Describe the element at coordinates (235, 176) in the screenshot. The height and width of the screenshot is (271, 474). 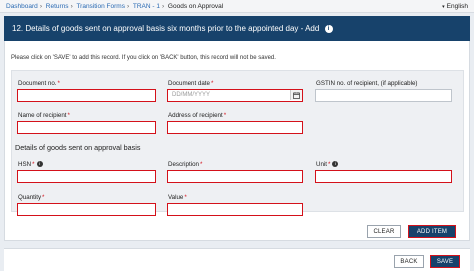
I see `description-input` at that location.